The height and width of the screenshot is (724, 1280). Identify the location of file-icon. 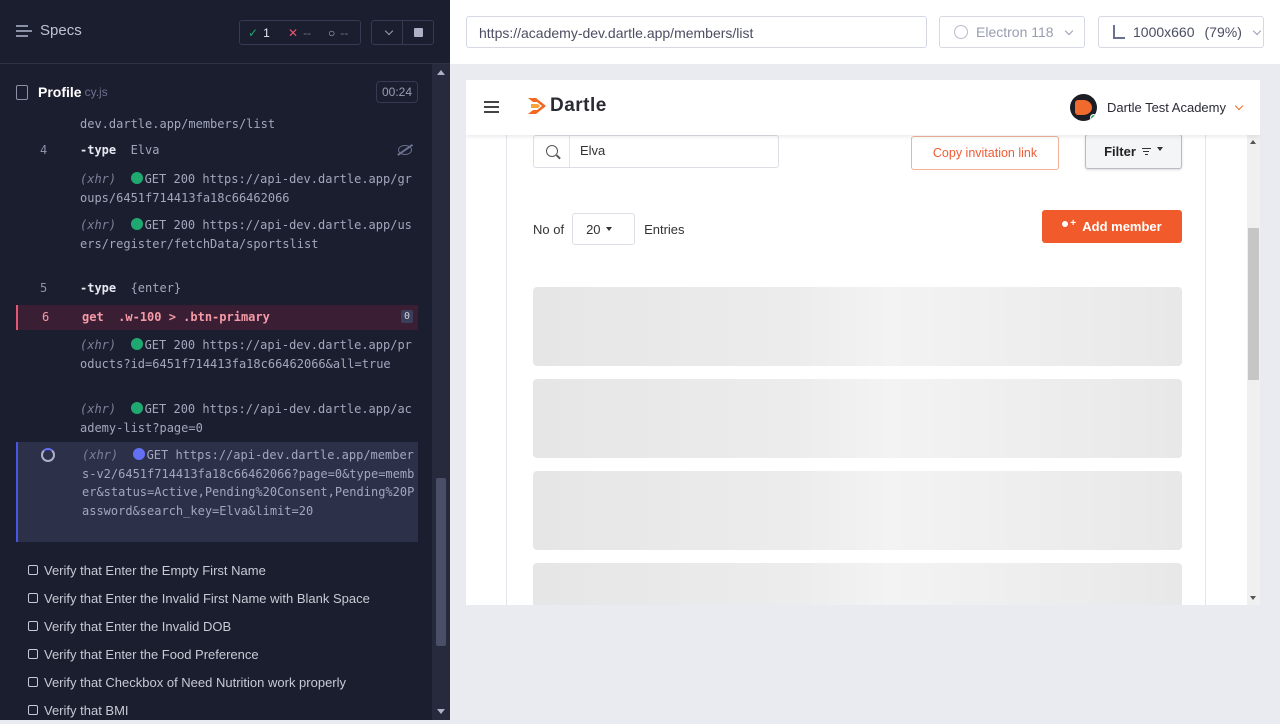
(22, 92).